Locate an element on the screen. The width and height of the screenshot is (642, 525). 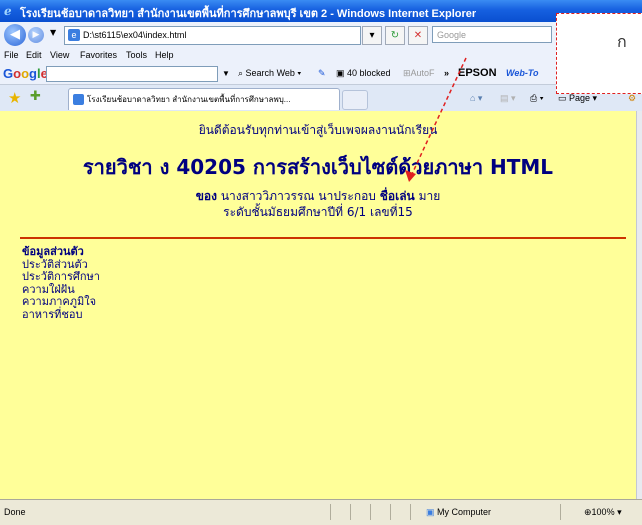
ie-logo-icon: ℯ is located at coordinates (8, 11).